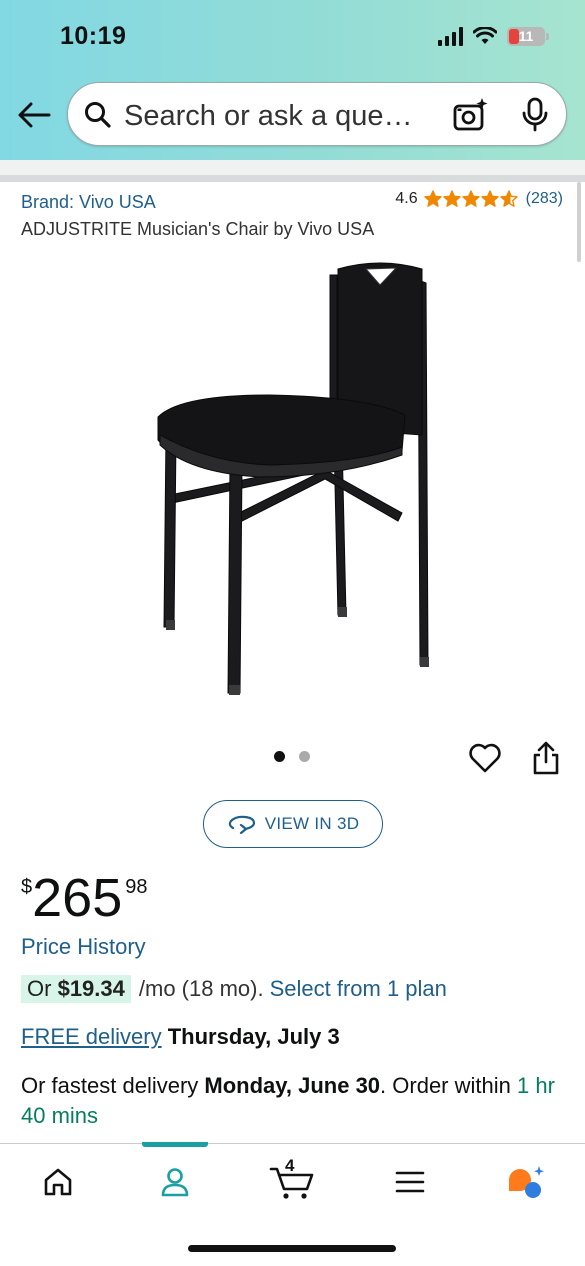 Image resolution: width=585 pixels, height=1266 pixels. I want to click on rating-stars, so click(470, 199).